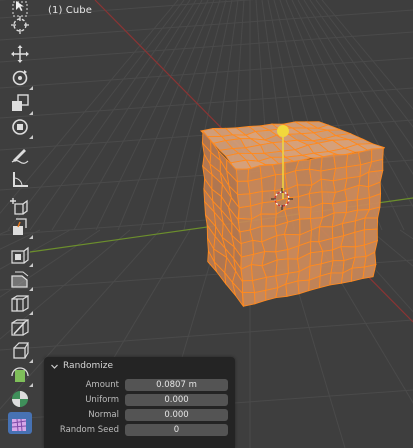 This screenshot has height=448, width=413. I want to click on extrude-region-icon, so click(20, 226).